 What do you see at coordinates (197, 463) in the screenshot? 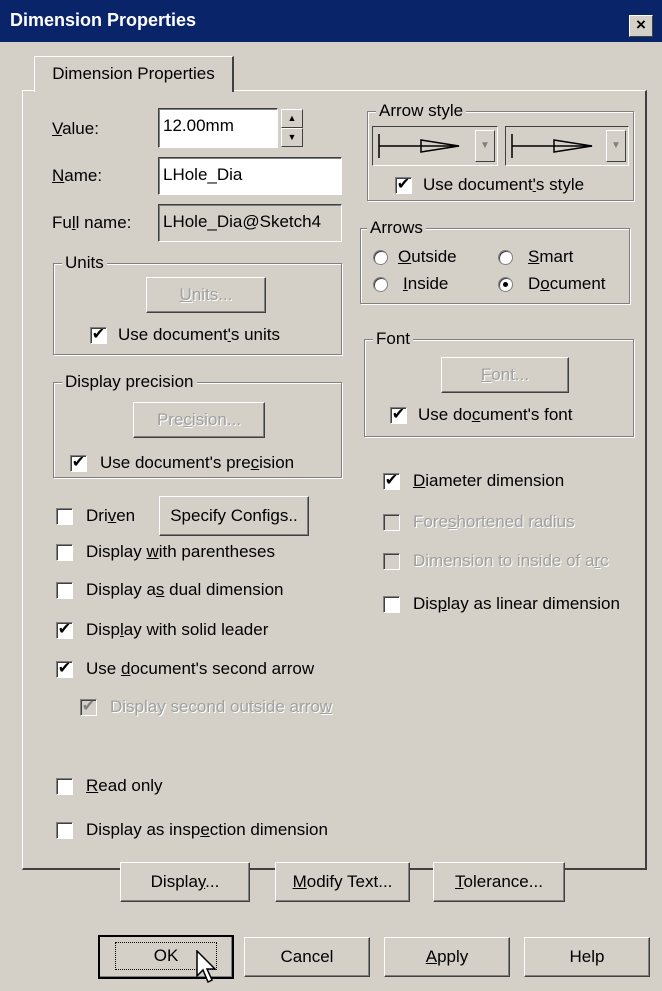
I see `use-doc-precision-label: Use document's precision` at bounding box center [197, 463].